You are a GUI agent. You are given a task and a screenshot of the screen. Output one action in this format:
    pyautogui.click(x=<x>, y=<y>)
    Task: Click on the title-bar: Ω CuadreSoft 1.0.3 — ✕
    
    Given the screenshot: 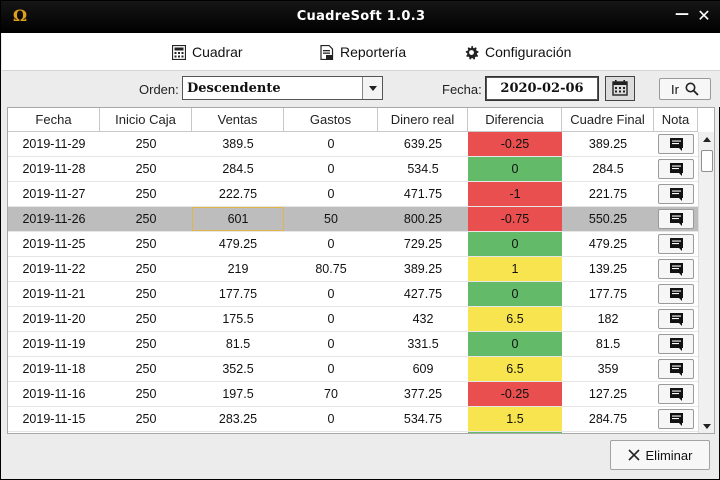 What is the action you would take?
    pyautogui.click(x=360, y=17)
    